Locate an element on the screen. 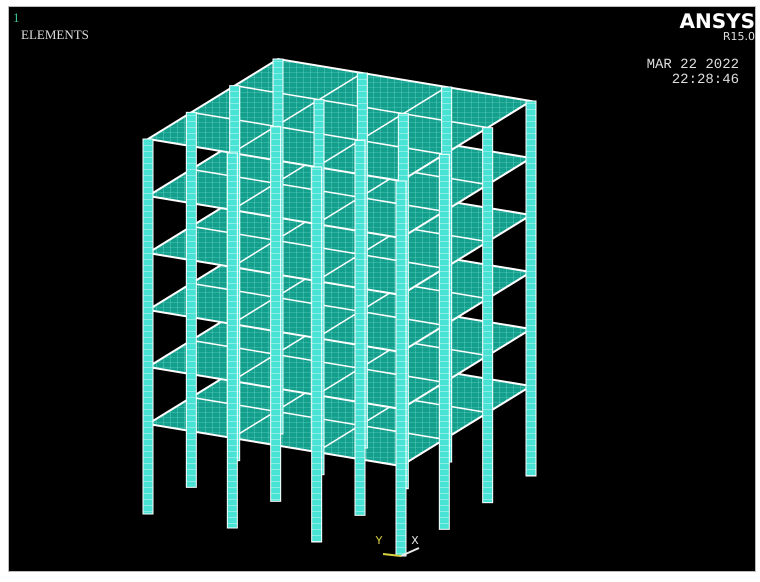 Image resolution: width=760 pixels, height=582 pixels. release-label: R15.0 is located at coordinates (738, 36).